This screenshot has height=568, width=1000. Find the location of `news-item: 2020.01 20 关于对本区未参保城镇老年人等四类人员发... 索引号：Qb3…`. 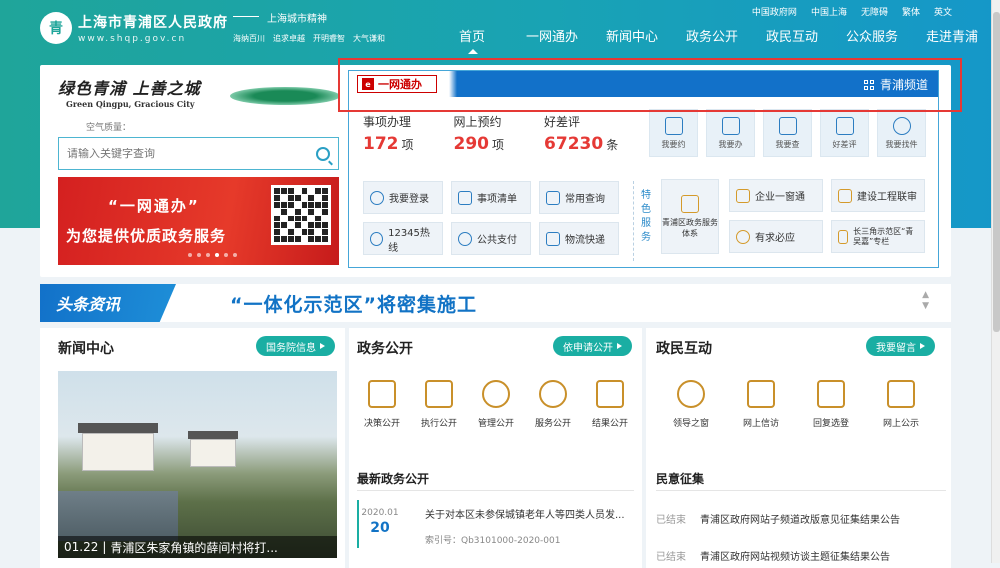

news-item: 2020.01 20 关于对本区未参保城镇老年人等四类人员发... 索引号：Qb3… is located at coordinates (495, 530).